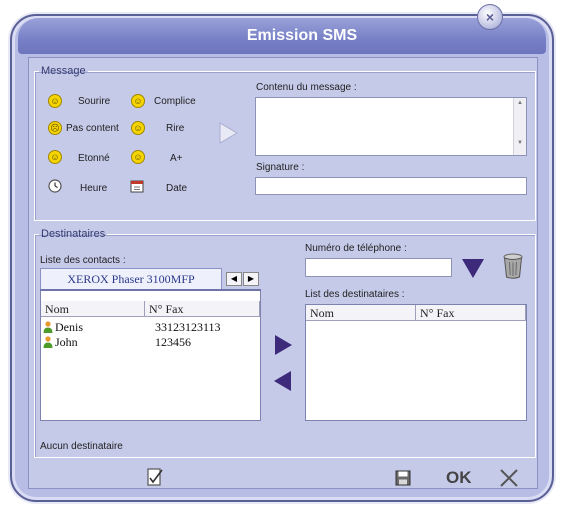  What do you see at coordinates (459, 478) in the screenshot?
I see `ok-button: OK` at bounding box center [459, 478].